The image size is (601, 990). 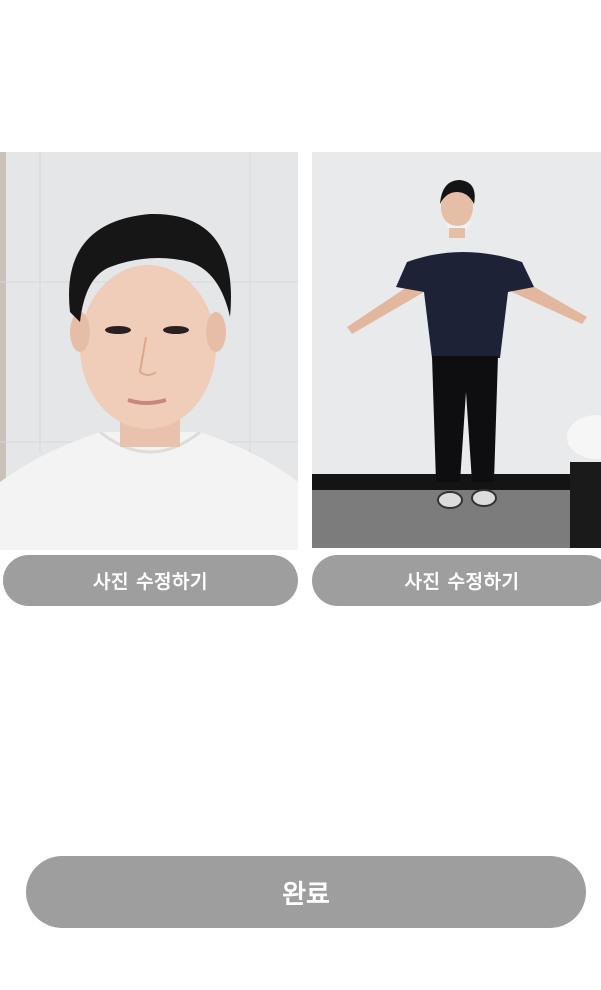 What do you see at coordinates (456, 580) in the screenshot?
I see `edit-full-body-photo-button: 사진 수정하기` at bounding box center [456, 580].